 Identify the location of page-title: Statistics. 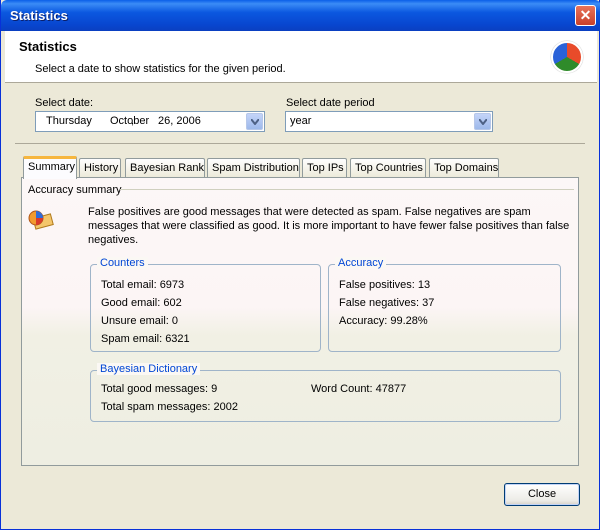
(48, 46).